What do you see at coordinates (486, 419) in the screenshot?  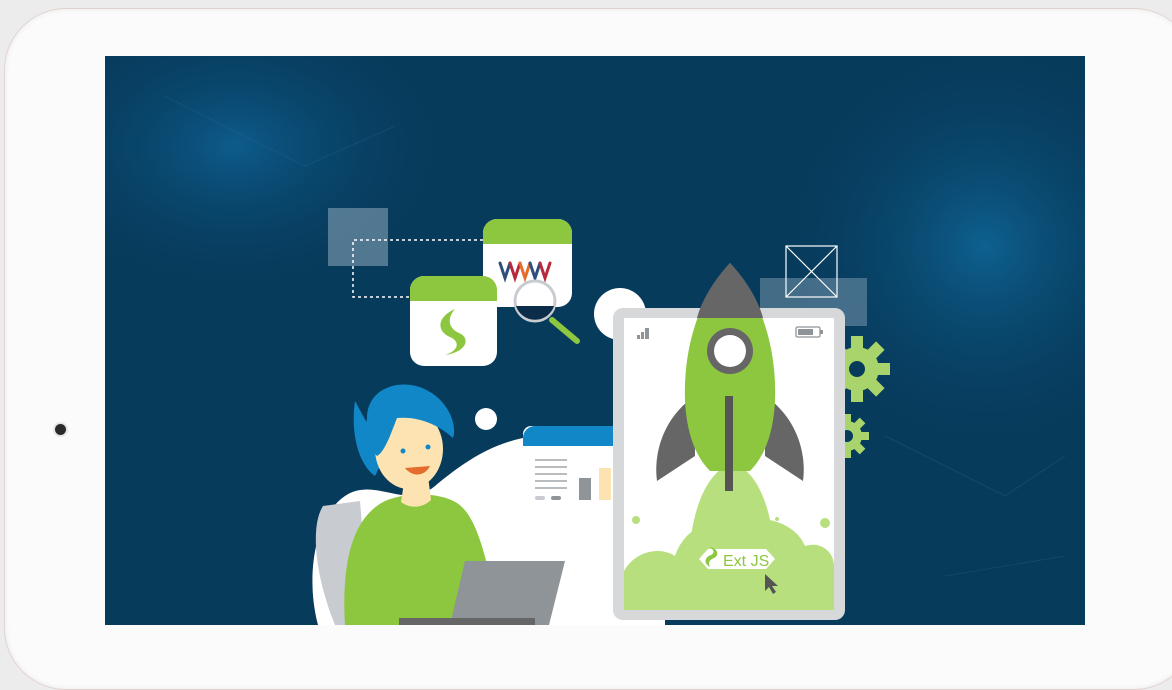 I see `bubble-dot` at bounding box center [486, 419].